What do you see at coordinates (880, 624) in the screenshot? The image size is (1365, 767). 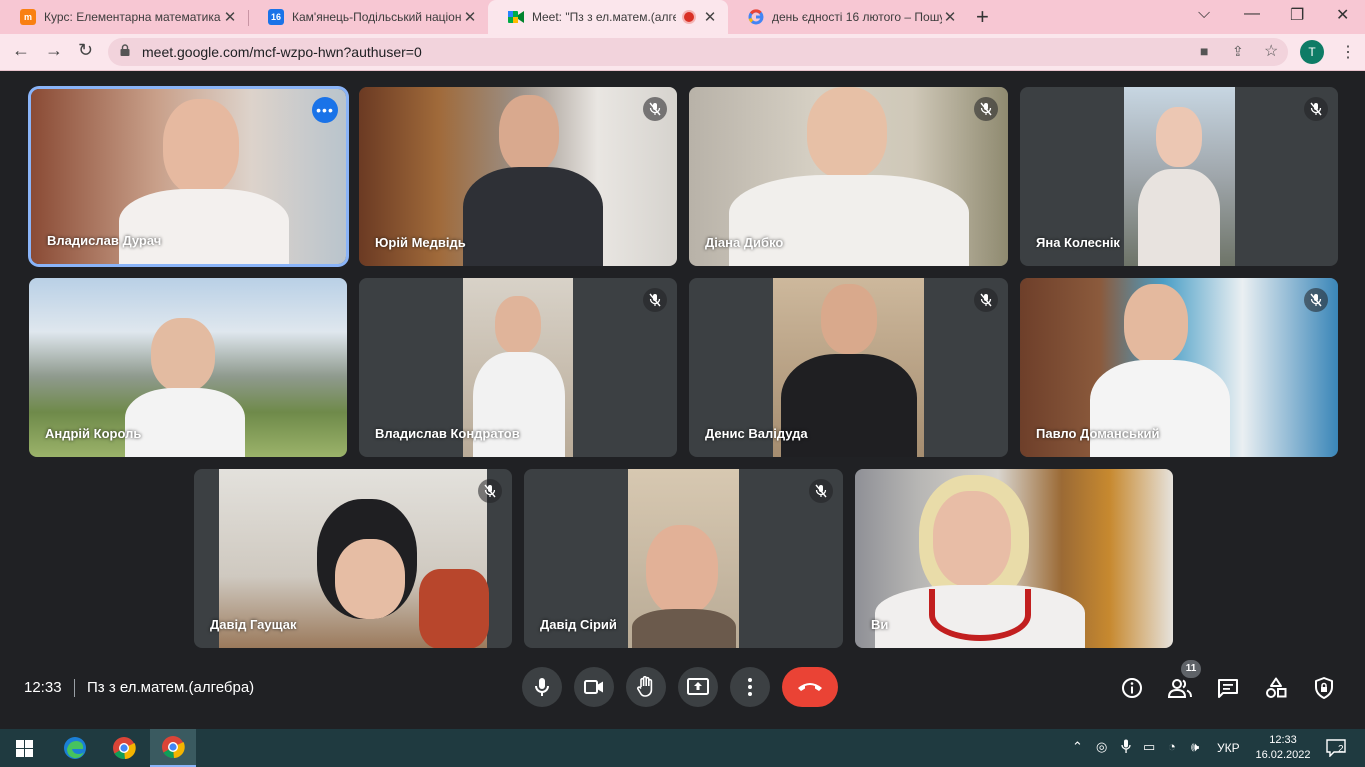 I see `participant-name: Ви` at bounding box center [880, 624].